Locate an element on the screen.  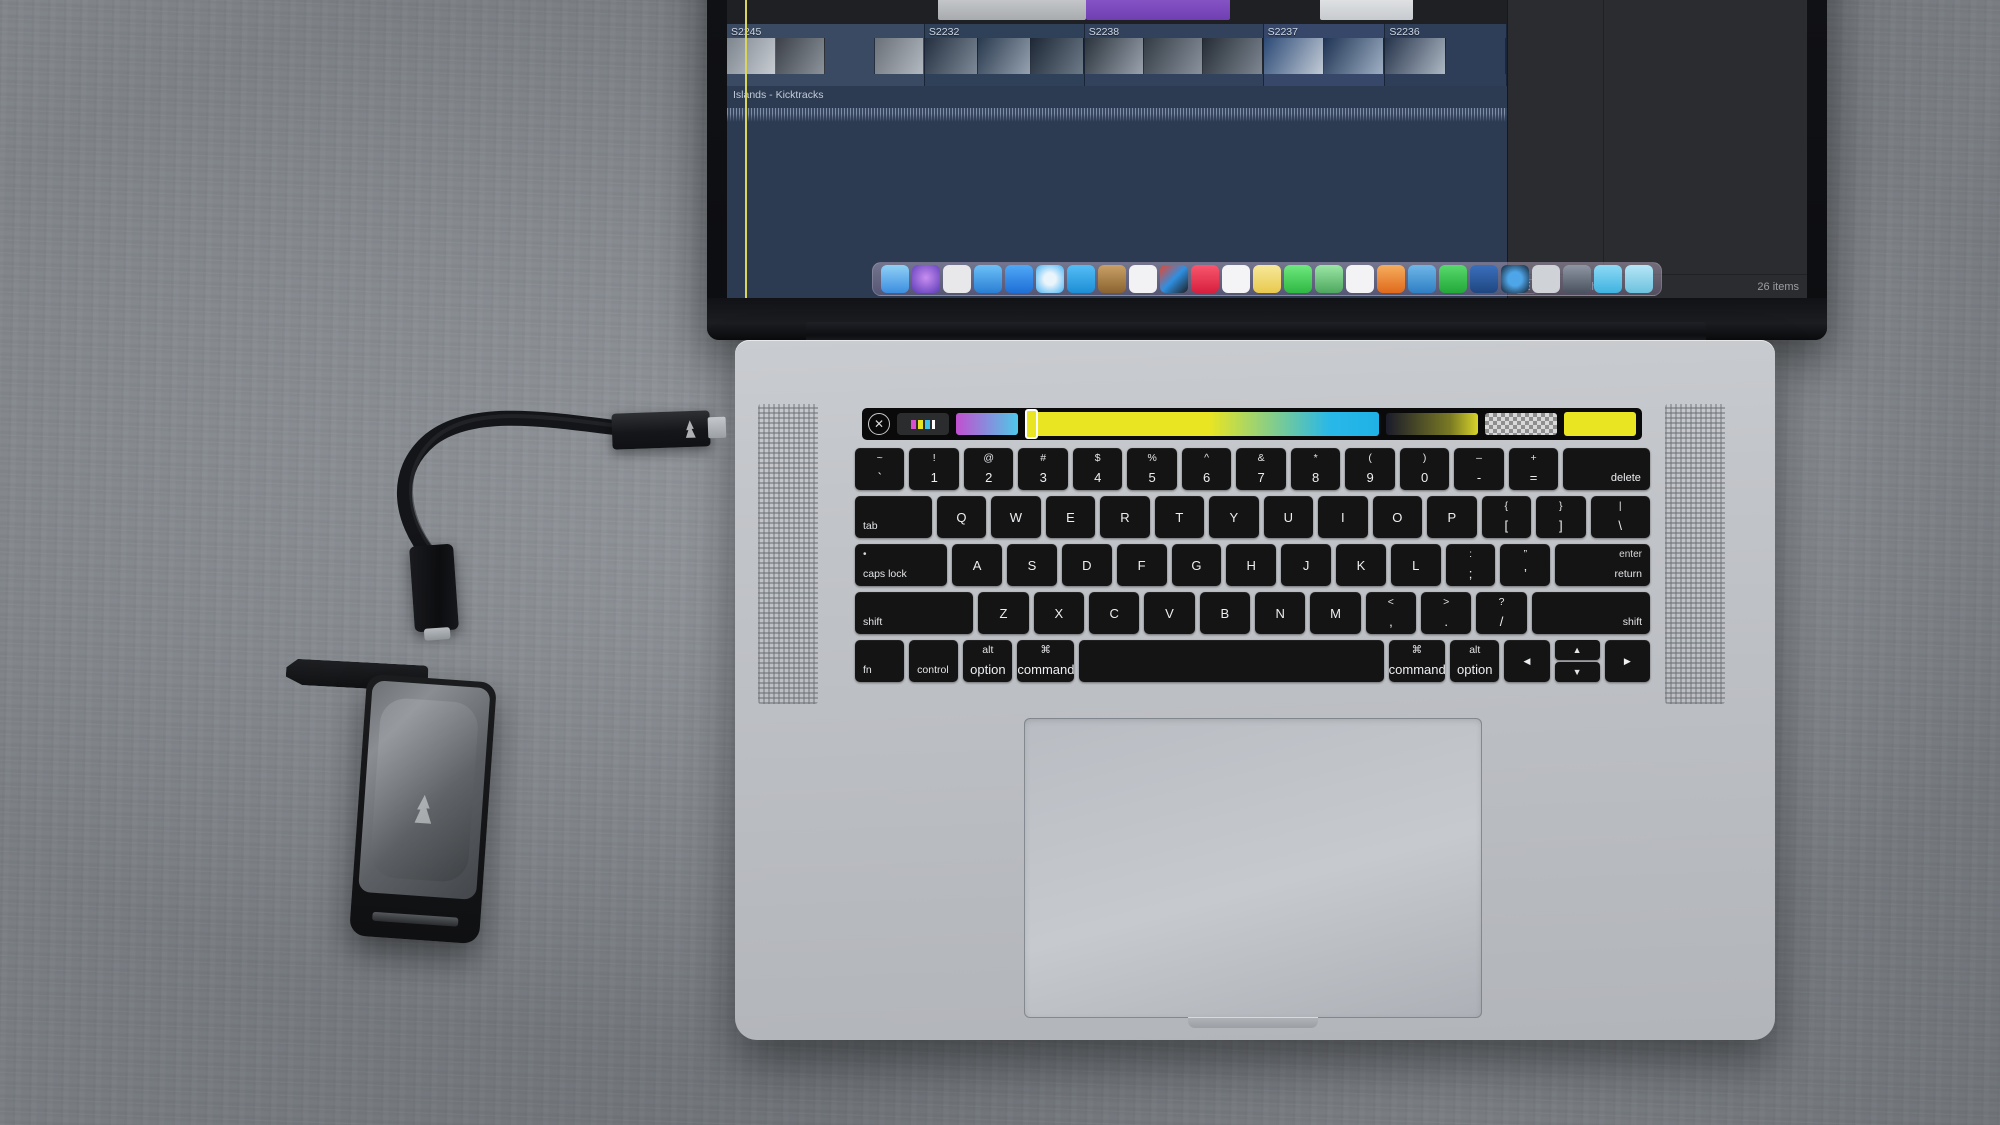
usb-c-cable is located at coordinates (511, 487).